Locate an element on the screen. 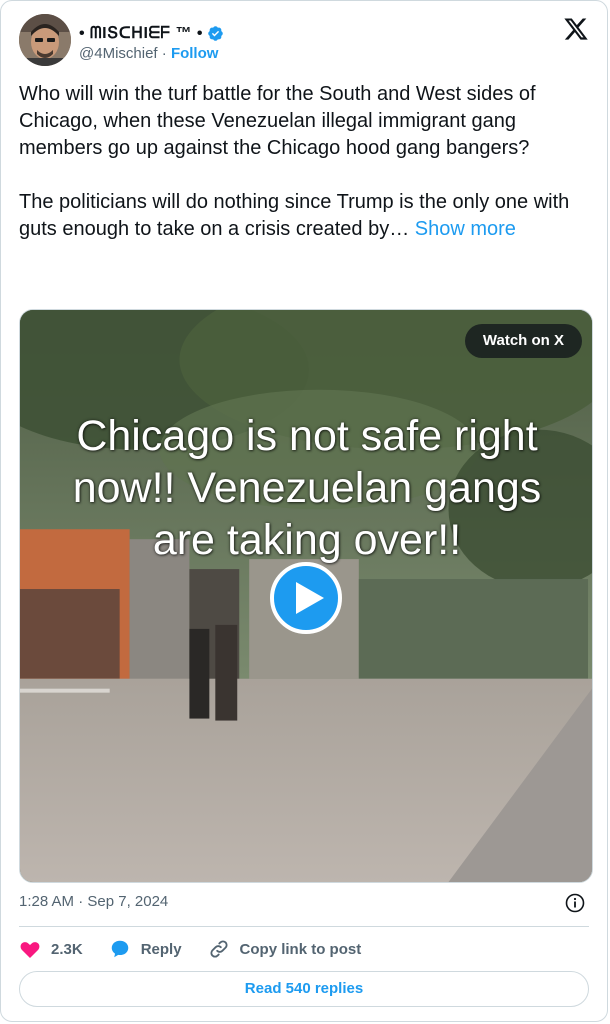  caption-line-1: Chicago is not safe right is located at coordinates (307, 436).